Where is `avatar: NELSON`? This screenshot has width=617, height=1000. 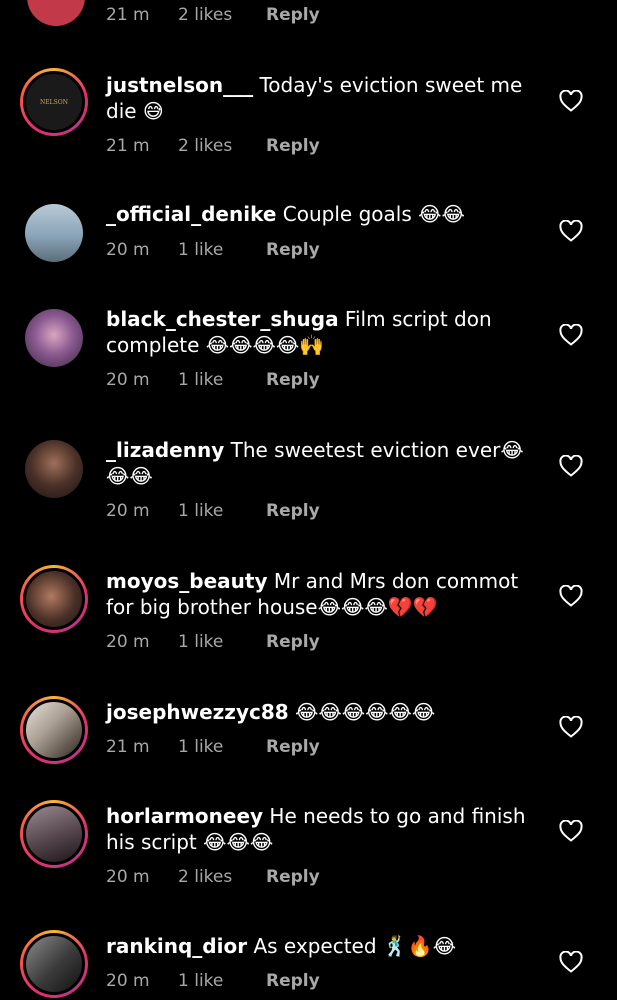 avatar: NELSON is located at coordinates (54, 102).